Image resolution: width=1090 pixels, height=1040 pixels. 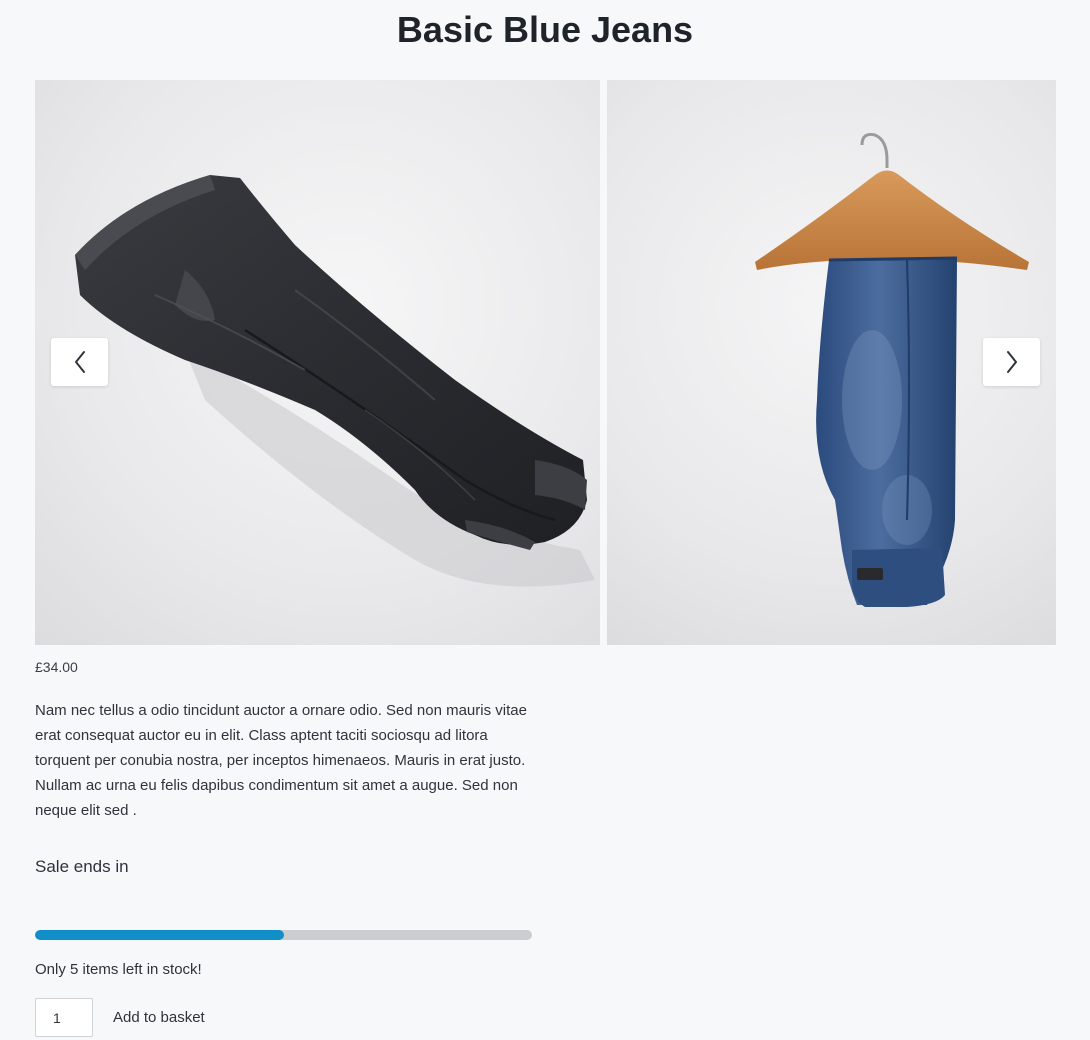 I want to click on gallery-prev-button, so click(x=79, y=362).